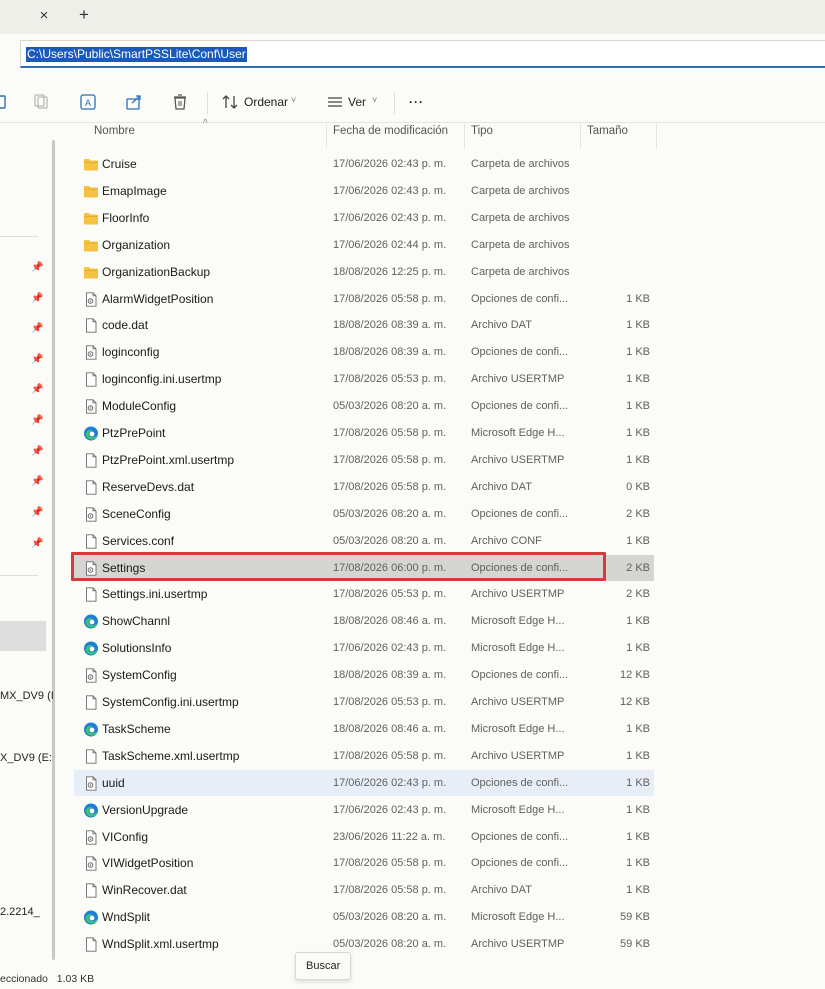 Image resolution: width=825 pixels, height=989 pixels. What do you see at coordinates (24, 979) in the screenshot?
I see `status-selected-text: eccionado` at bounding box center [24, 979].